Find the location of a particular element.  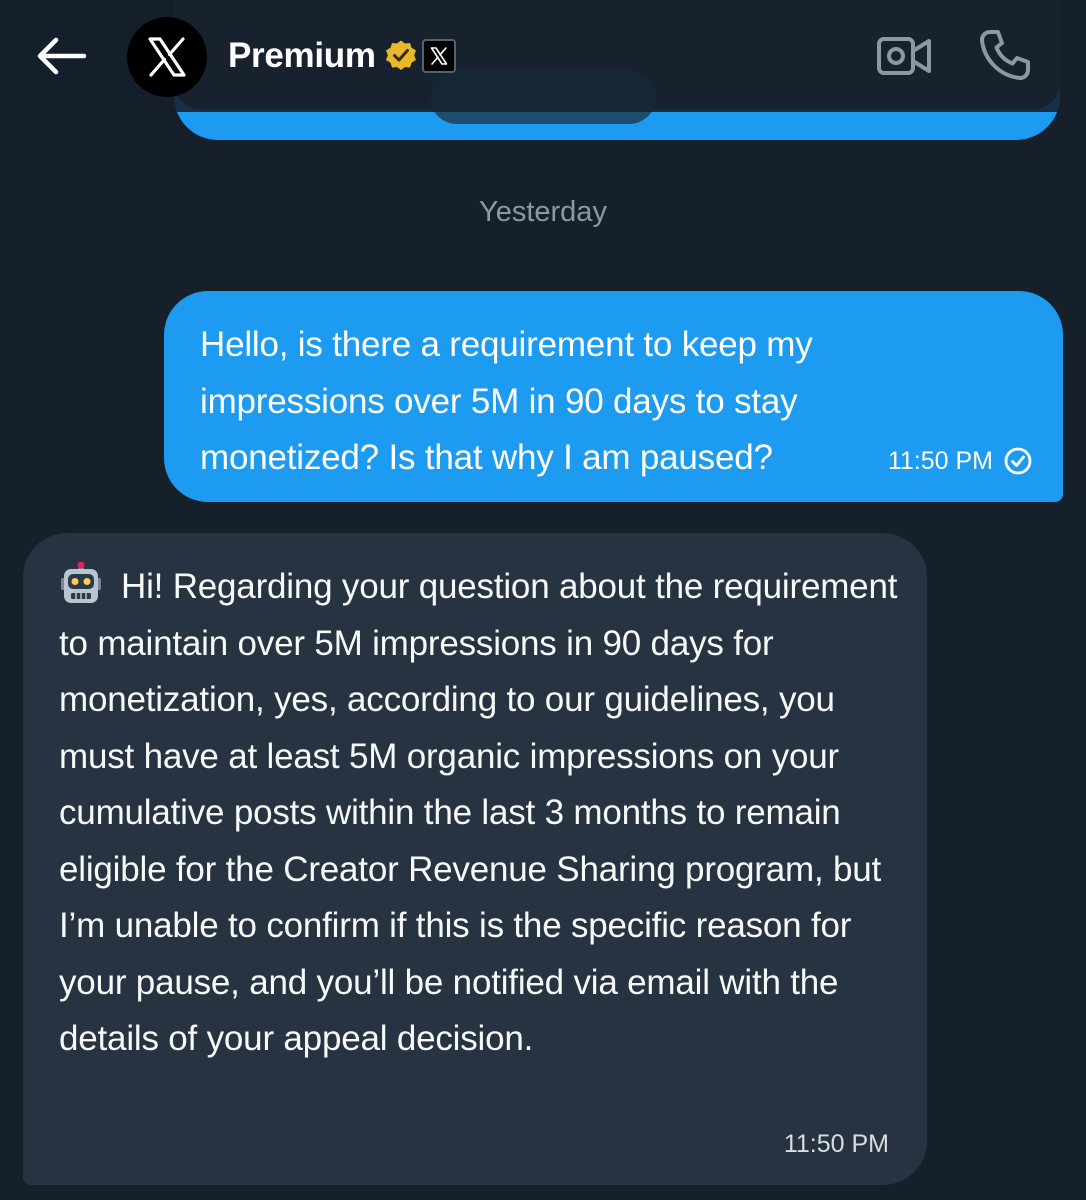

outgoing-message-time: 11:50 PM is located at coordinates (940, 460).